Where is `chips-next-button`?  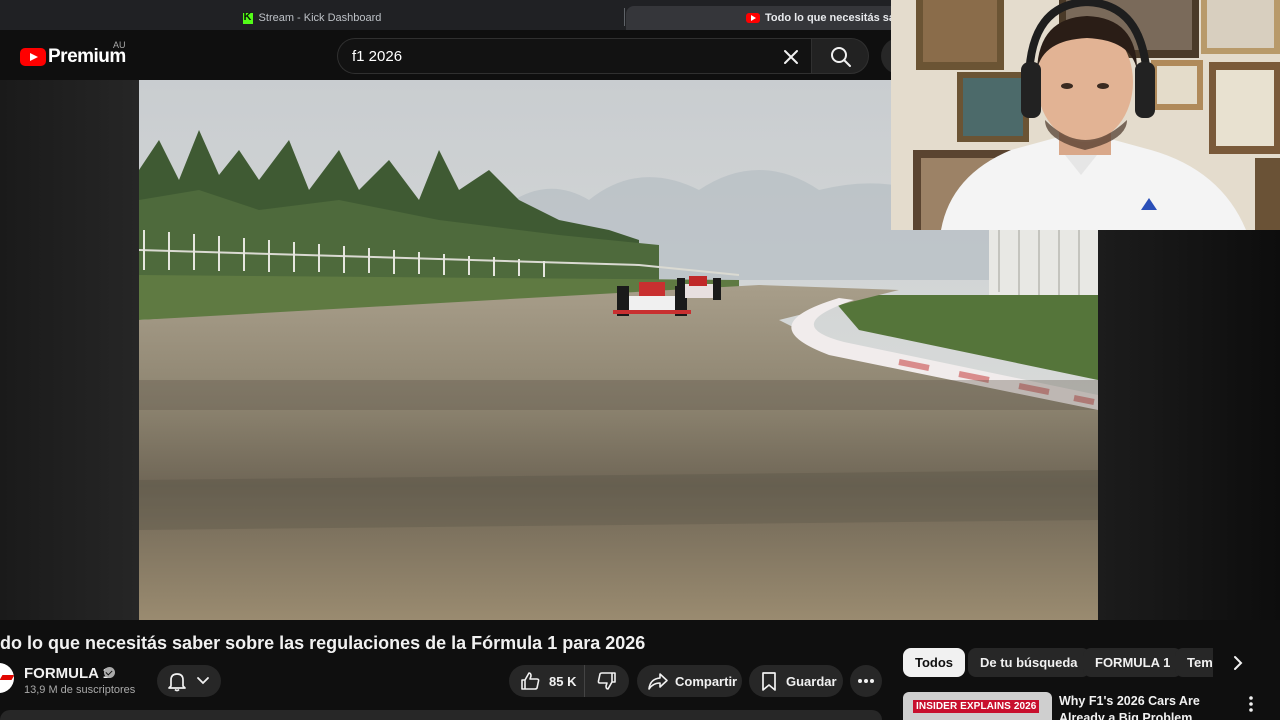 chips-next-button is located at coordinates (1238, 663).